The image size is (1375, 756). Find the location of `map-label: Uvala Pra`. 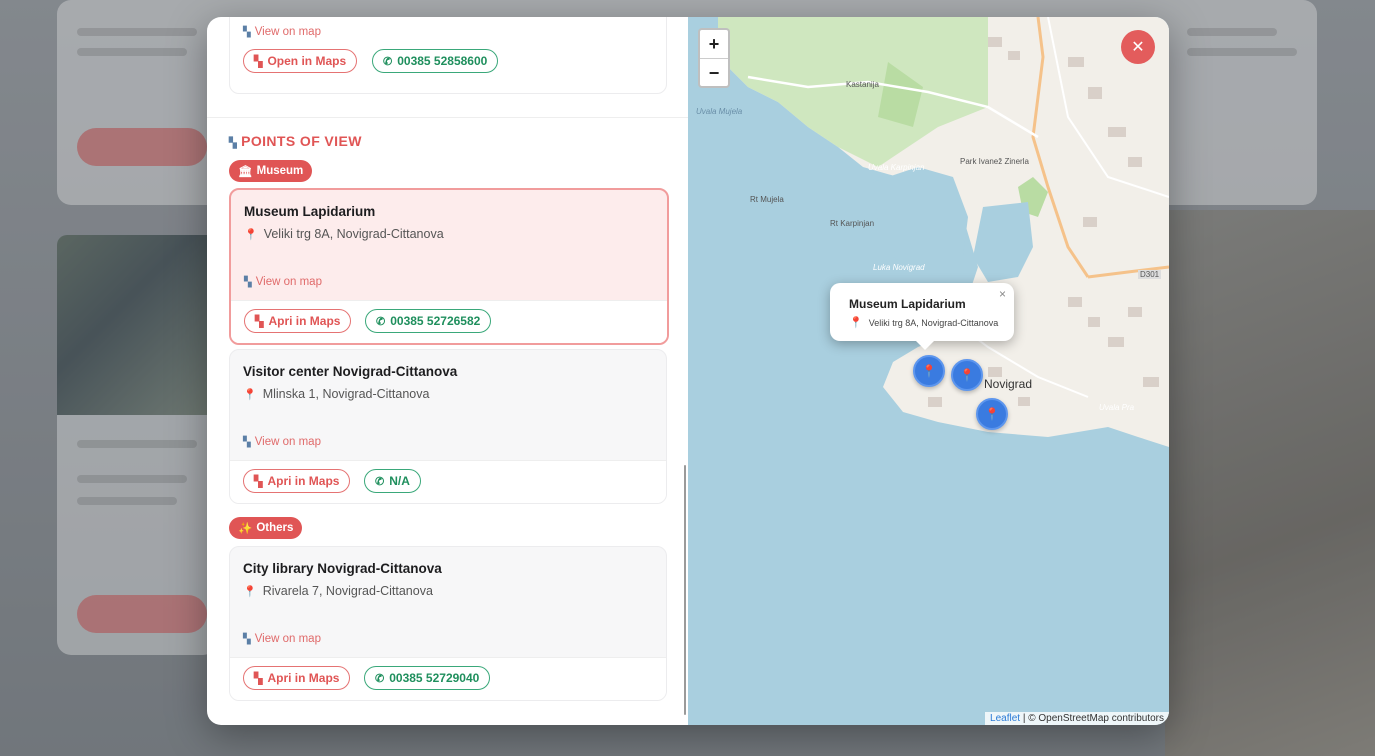

map-label: Uvala Pra is located at coordinates (1117, 407).